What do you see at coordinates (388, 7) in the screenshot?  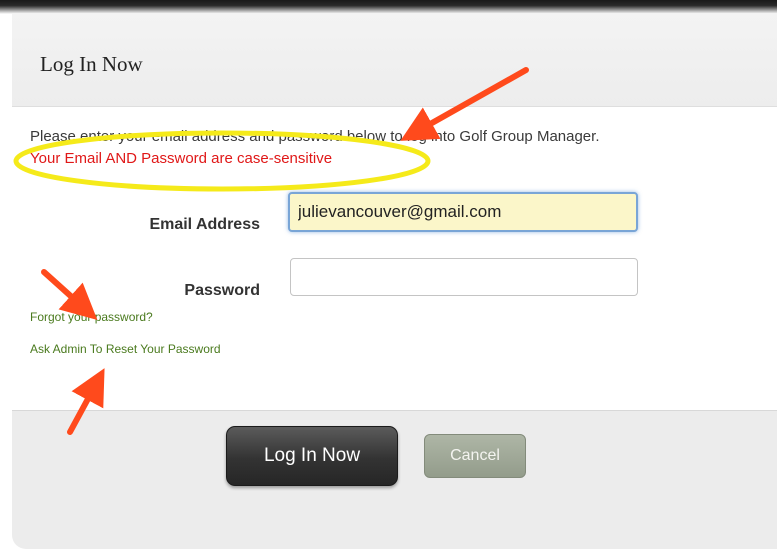 I see `window-top-edge` at bounding box center [388, 7].